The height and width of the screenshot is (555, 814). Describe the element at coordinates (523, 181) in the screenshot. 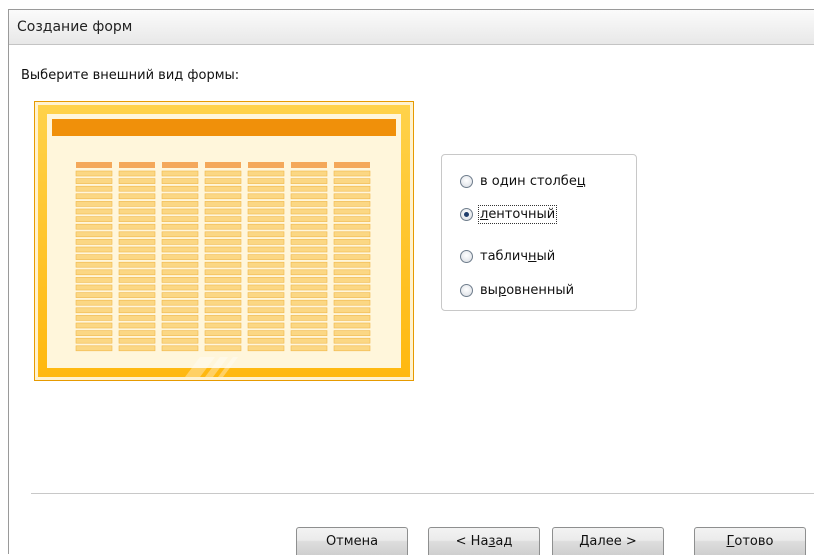

I see `radio-columnar: в один столбец` at that location.